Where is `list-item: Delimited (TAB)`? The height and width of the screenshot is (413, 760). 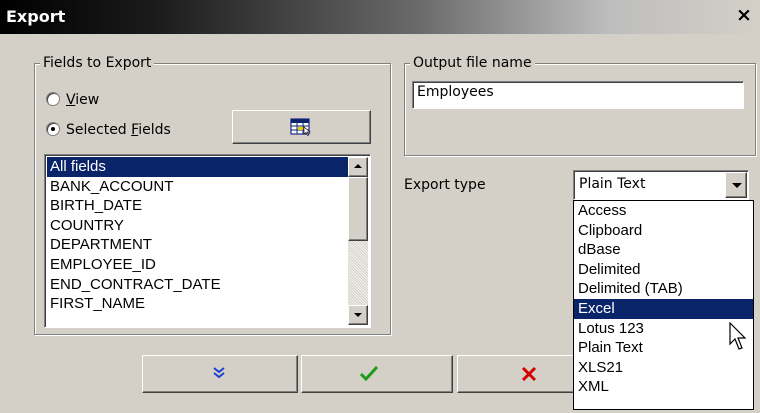 list-item: Delimited (TAB) is located at coordinates (663, 289).